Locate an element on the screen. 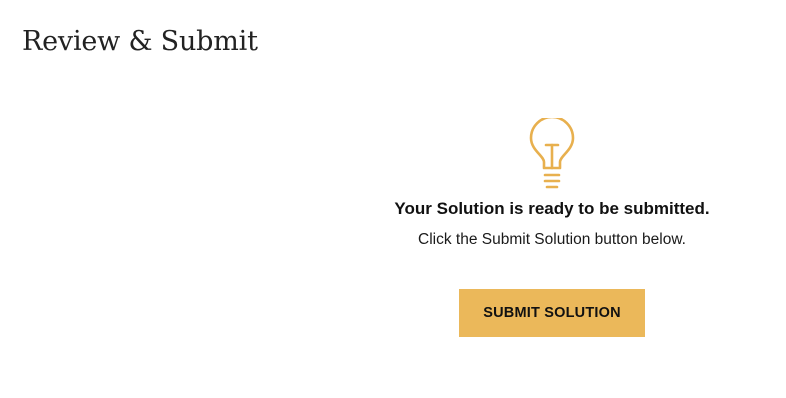 Image resolution: width=786 pixels, height=398 pixels. submit-solution-button: SUBMIT SOLUTION is located at coordinates (552, 313).